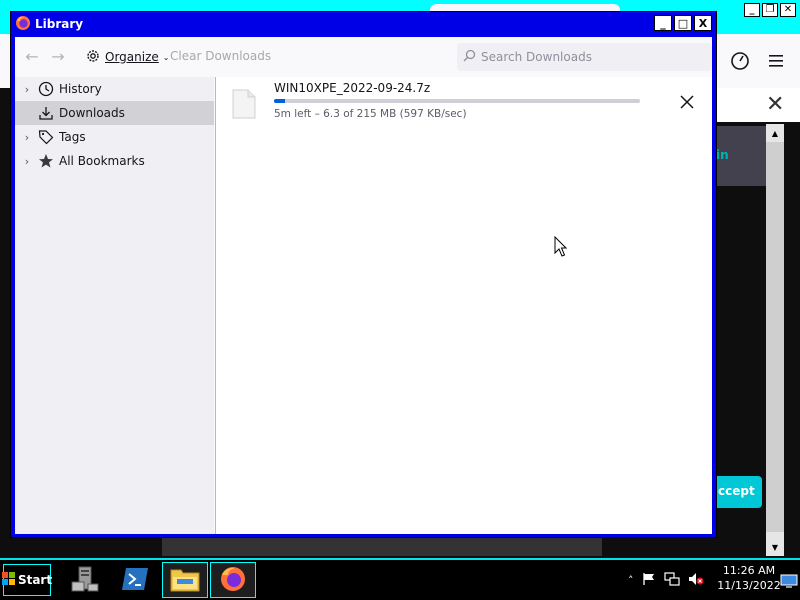 The height and width of the screenshot is (600, 800). Describe the element at coordinates (775, 133) in the screenshot. I see `scroll-up-icon: ▲` at that location.